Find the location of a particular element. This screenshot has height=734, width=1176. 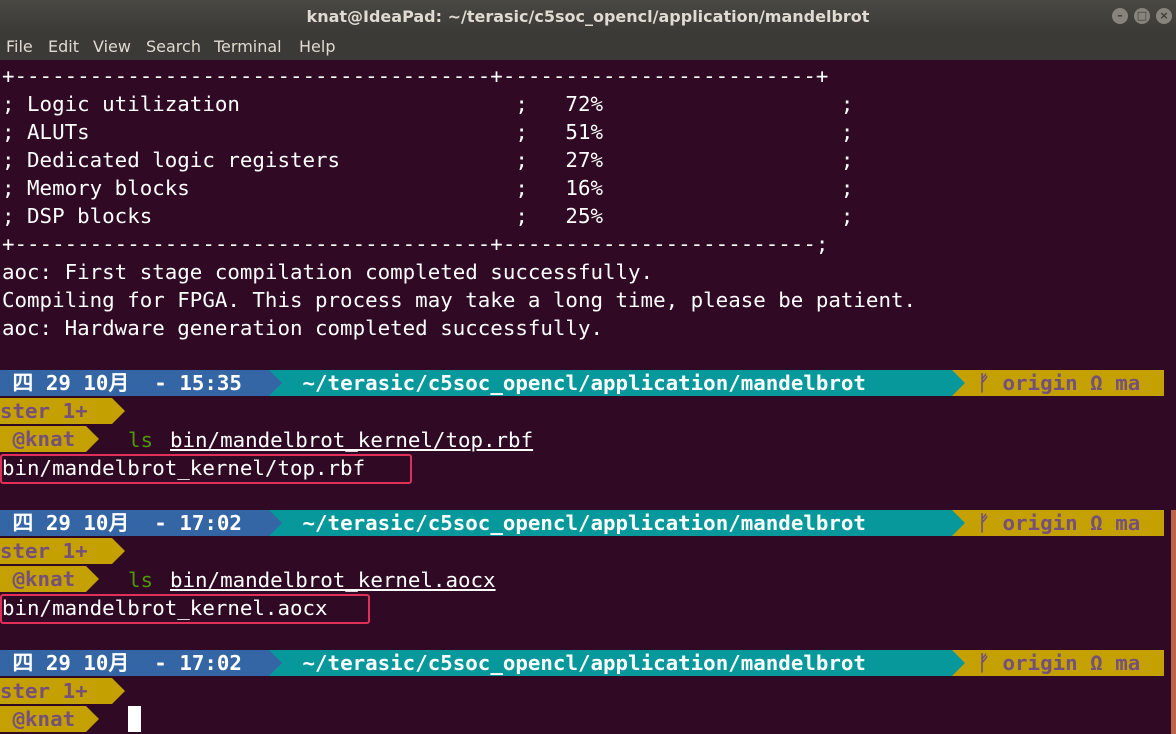

prompt-datetime: 四 29 10月 - 15:35 is located at coordinates (134, 383).